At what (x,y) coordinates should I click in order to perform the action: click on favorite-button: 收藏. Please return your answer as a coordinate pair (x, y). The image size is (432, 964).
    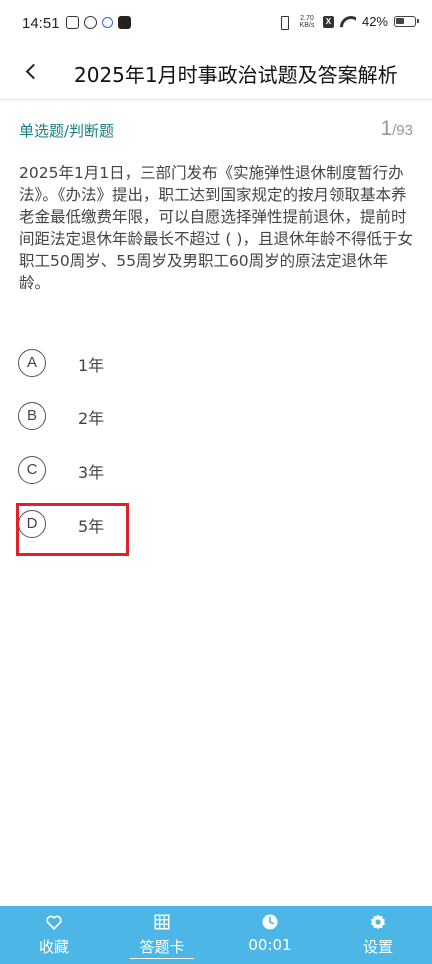
    Looking at the image, I should click on (54, 935).